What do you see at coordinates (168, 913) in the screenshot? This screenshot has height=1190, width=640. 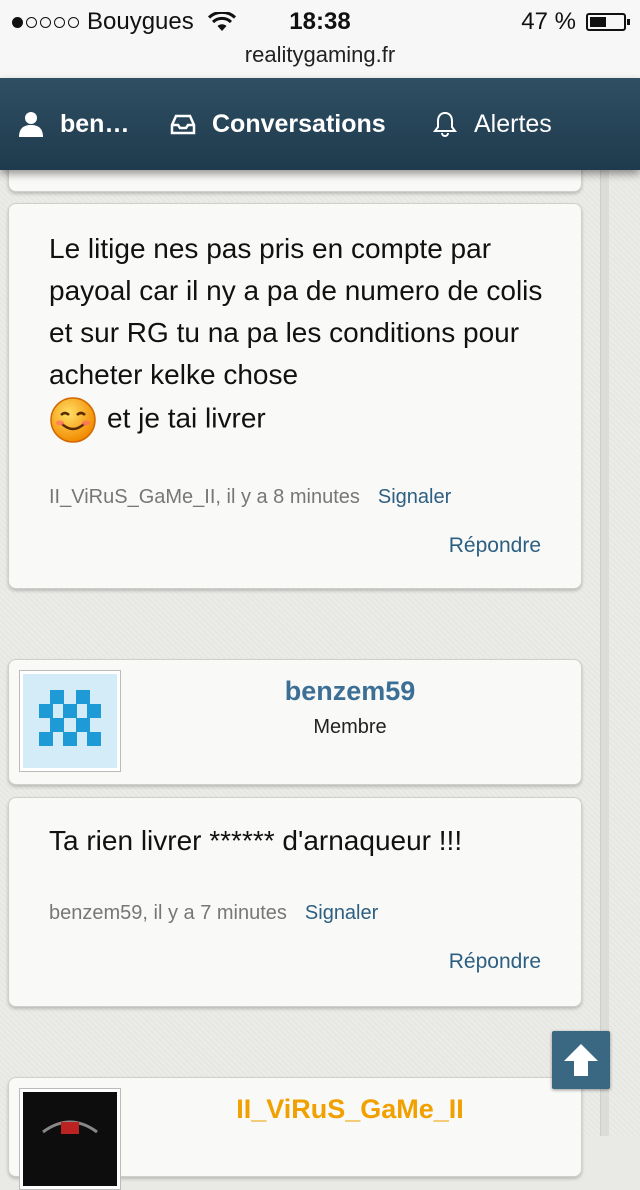 I see `post-author-time: benzem59, il y a 7 minutes` at bounding box center [168, 913].